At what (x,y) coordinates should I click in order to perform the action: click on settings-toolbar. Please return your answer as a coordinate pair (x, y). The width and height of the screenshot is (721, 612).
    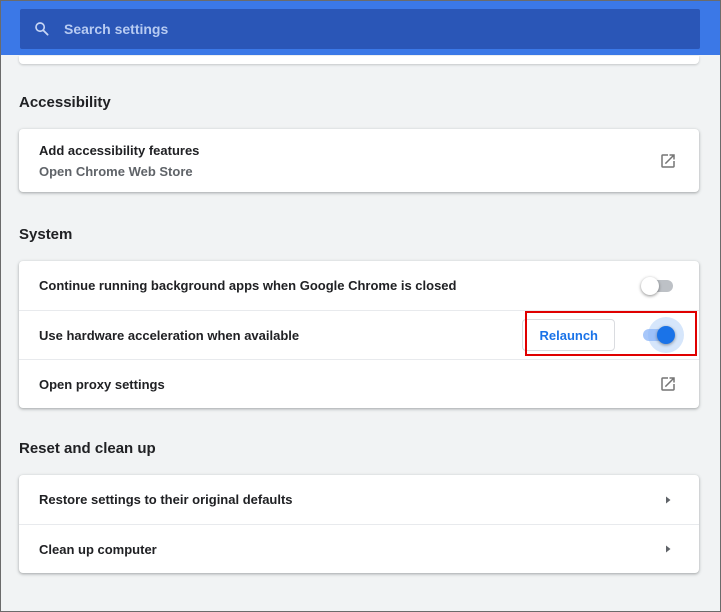
    Looking at the image, I should click on (360, 28).